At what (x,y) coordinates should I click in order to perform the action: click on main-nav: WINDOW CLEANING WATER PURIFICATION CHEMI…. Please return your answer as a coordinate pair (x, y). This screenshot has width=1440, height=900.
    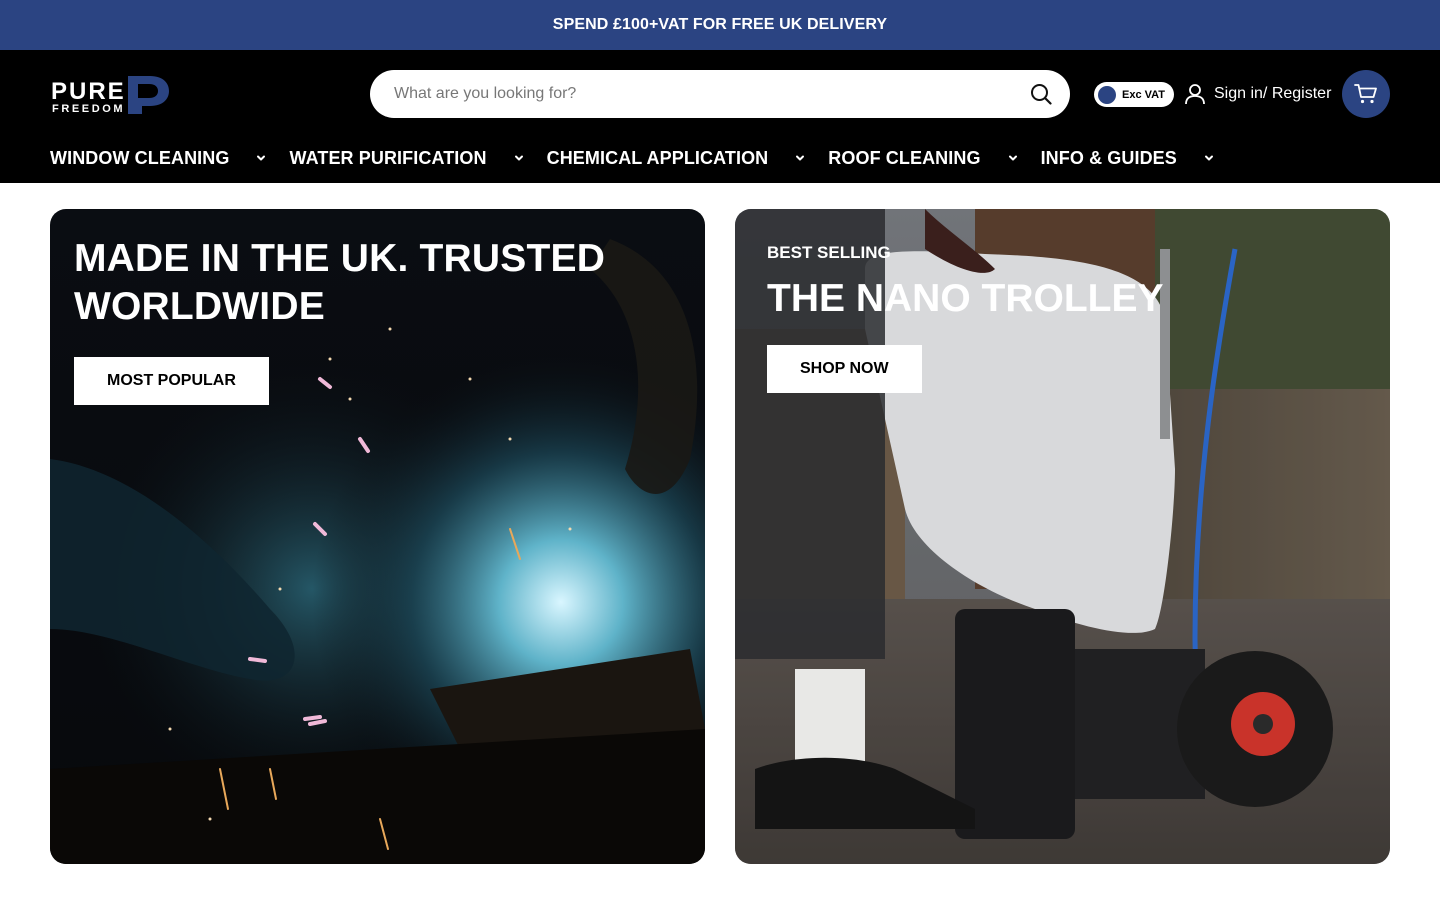
    Looking at the image, I should click on (643, 158).